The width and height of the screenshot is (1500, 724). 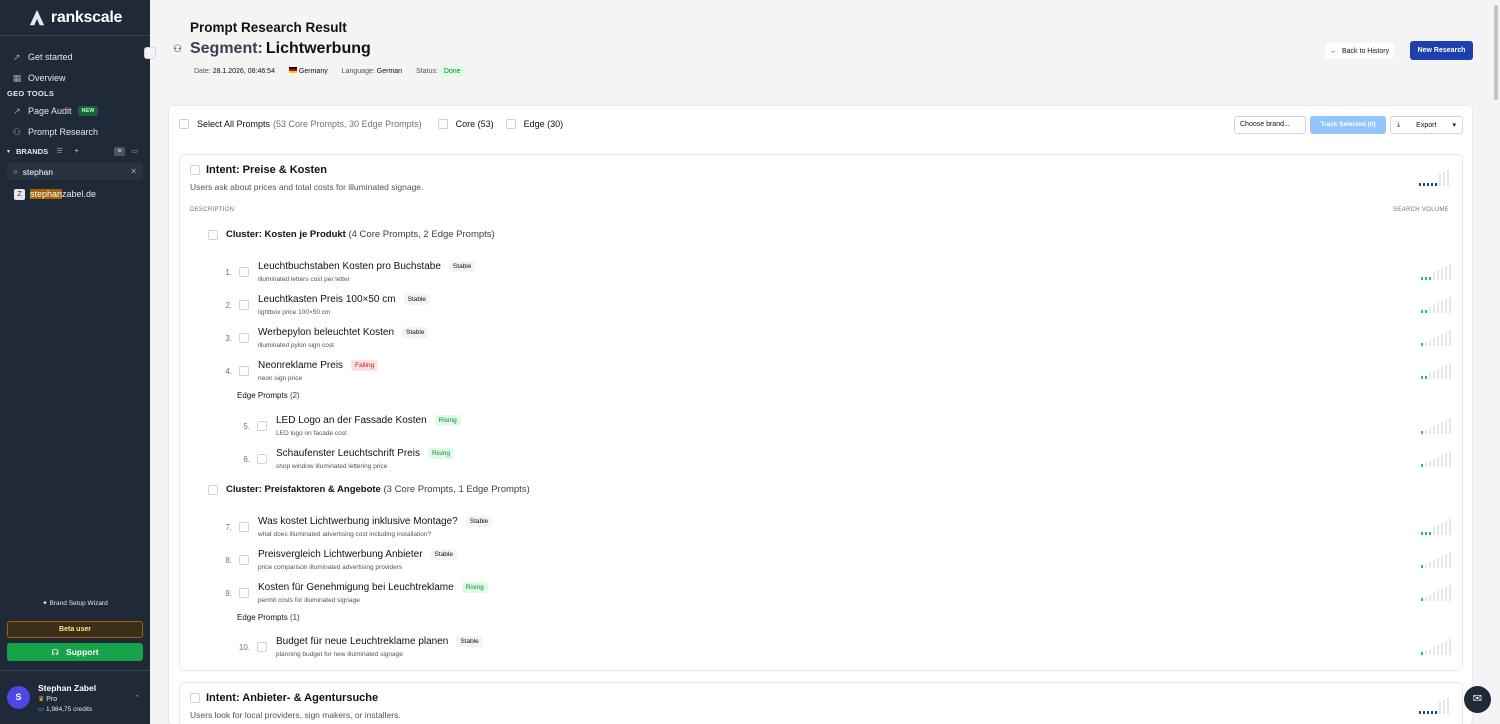 What do you see at coordinates (226, 48) in the screenshot?
I see `segment-label: Segment:` at bounding box center [226, 48].